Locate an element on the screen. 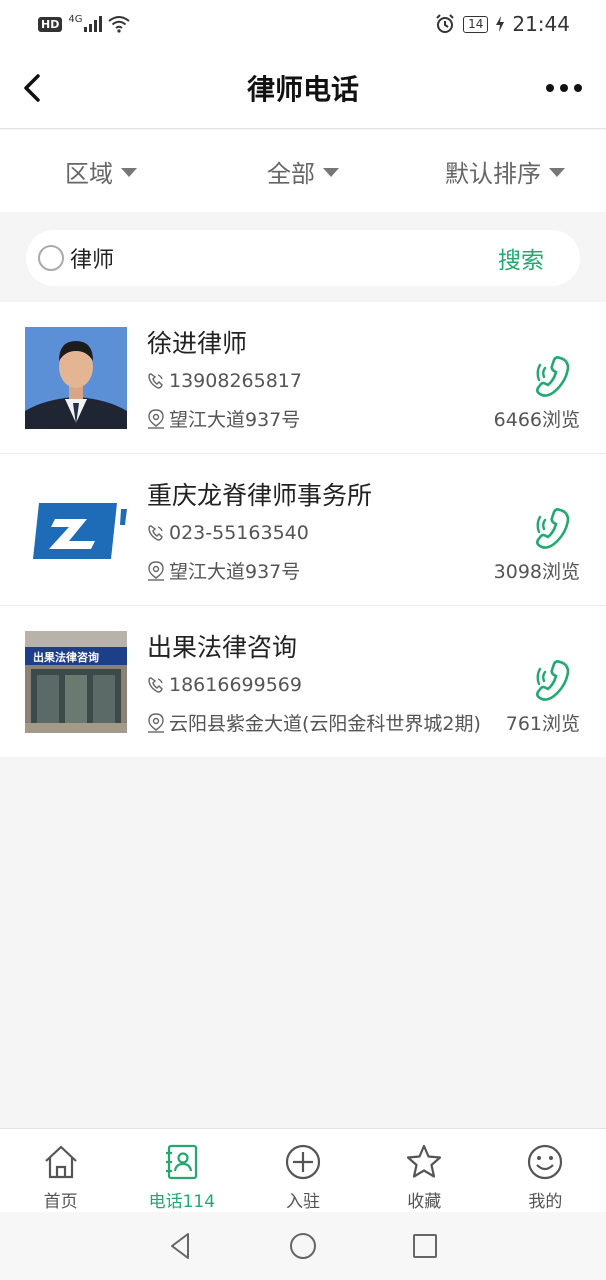 This screenshot has width=606, height=1280. listing-phone-row: 18616699569 is located at coordinates (224, 685).